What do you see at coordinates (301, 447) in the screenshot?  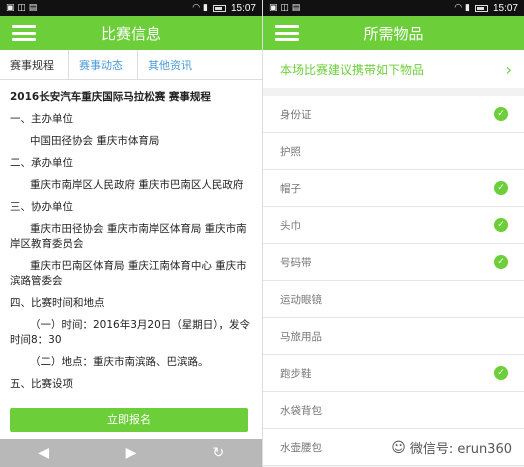 I see `item-label: 水壶腰包` at bounding box center [301, 447].